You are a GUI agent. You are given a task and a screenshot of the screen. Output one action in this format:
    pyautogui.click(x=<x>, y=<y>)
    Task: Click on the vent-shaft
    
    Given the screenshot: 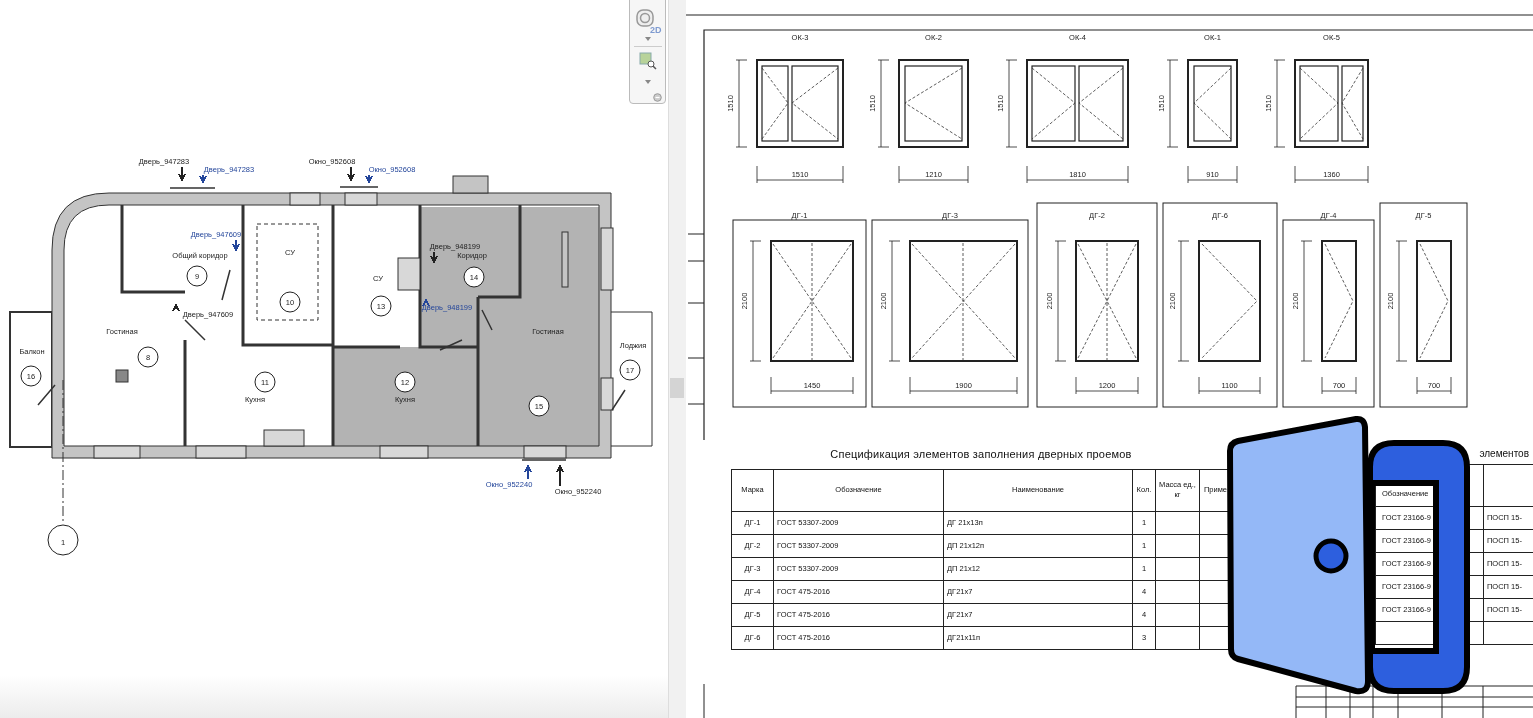 What is the action you would take?
    pyautogui.click(x=470, y=184)
    